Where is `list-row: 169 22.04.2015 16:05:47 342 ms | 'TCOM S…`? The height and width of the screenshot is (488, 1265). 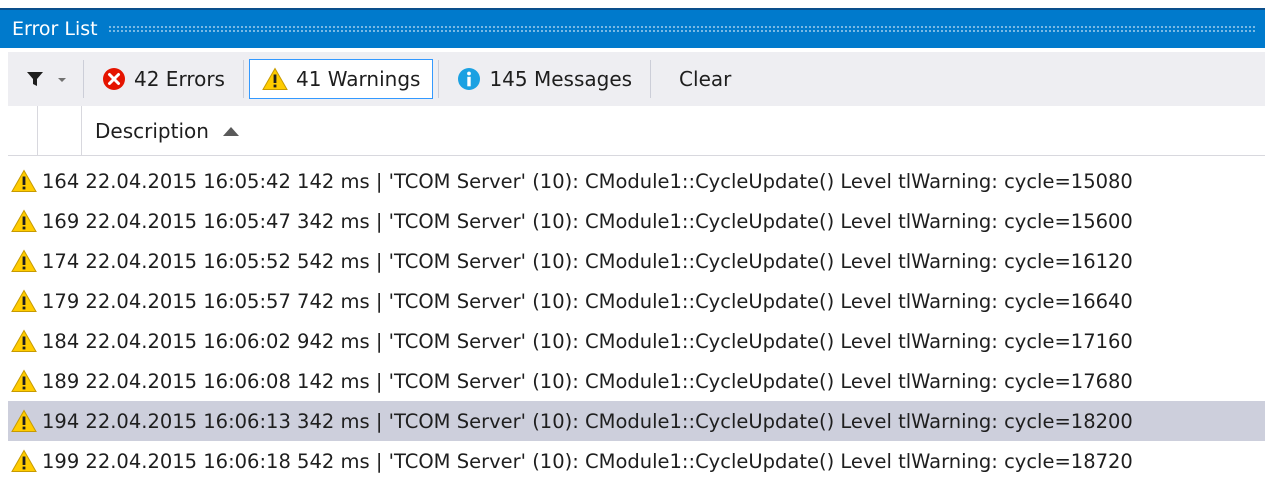
list-row: 169 22.04.2015 16:05:47 342 ms | 'TCOM S… is located at coordinates (636, 221).